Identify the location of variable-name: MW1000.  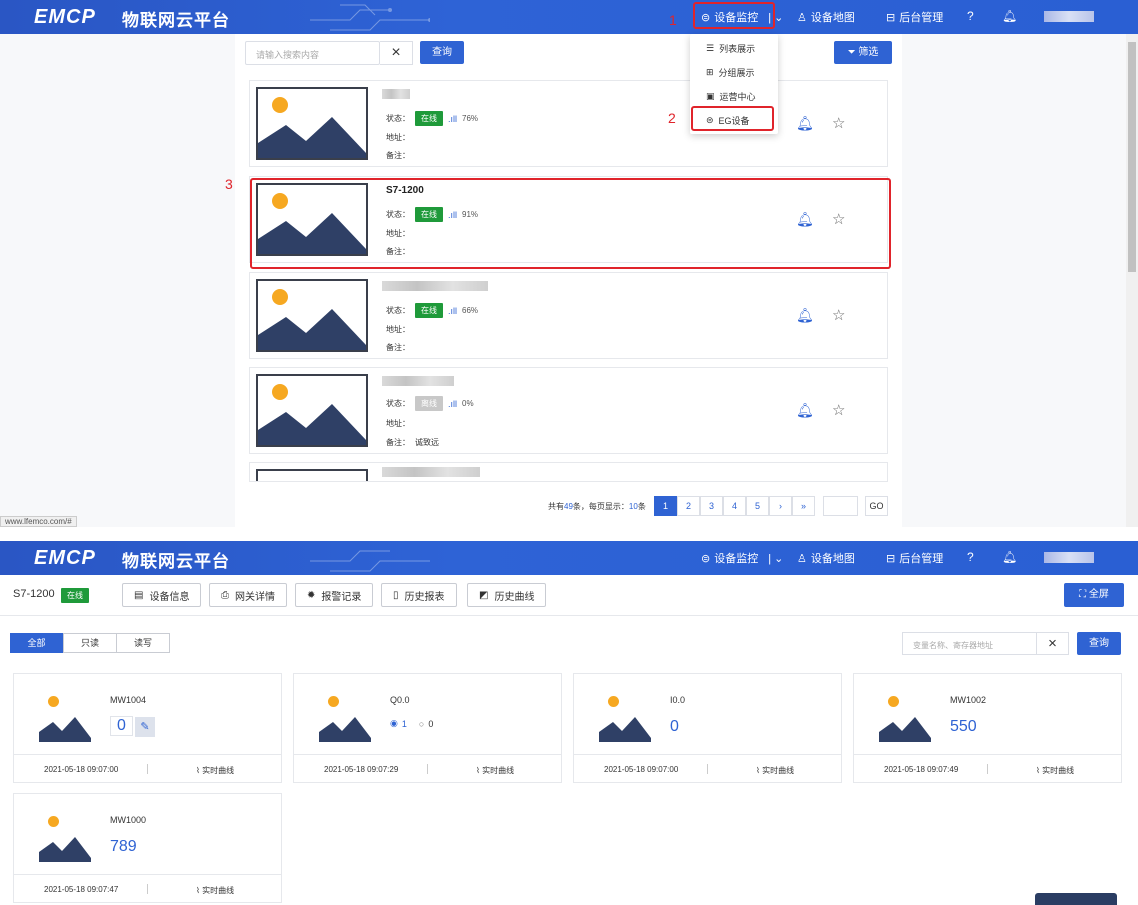
(128, 820).